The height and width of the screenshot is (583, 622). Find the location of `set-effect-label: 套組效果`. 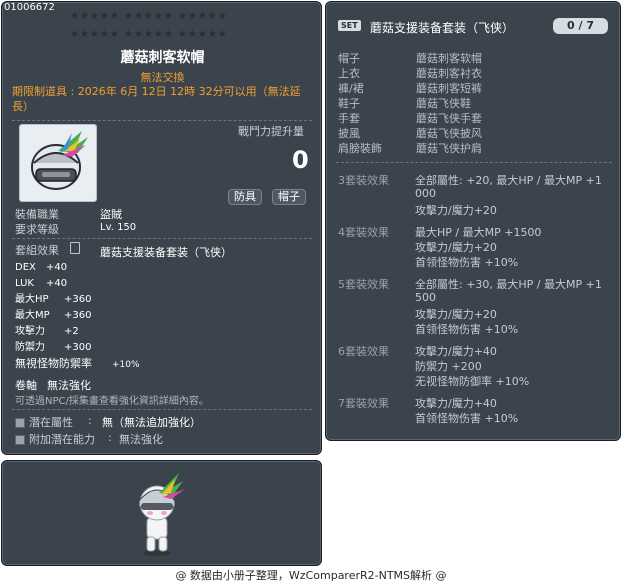

set-effect-label: 套組效果 is located at coordinates (37, 250).